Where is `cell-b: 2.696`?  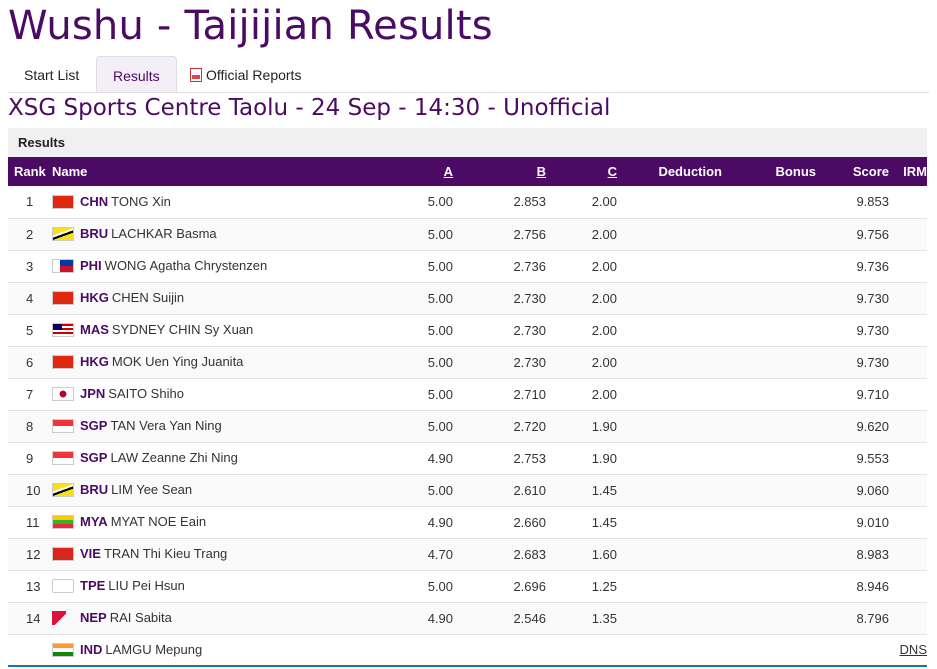 cell-b: 2.696 is located at coordinates (529, 586).